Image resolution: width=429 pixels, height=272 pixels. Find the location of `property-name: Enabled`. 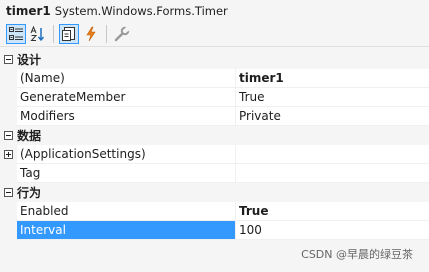

property-name: Enabled is located at coordinates (126, 211).